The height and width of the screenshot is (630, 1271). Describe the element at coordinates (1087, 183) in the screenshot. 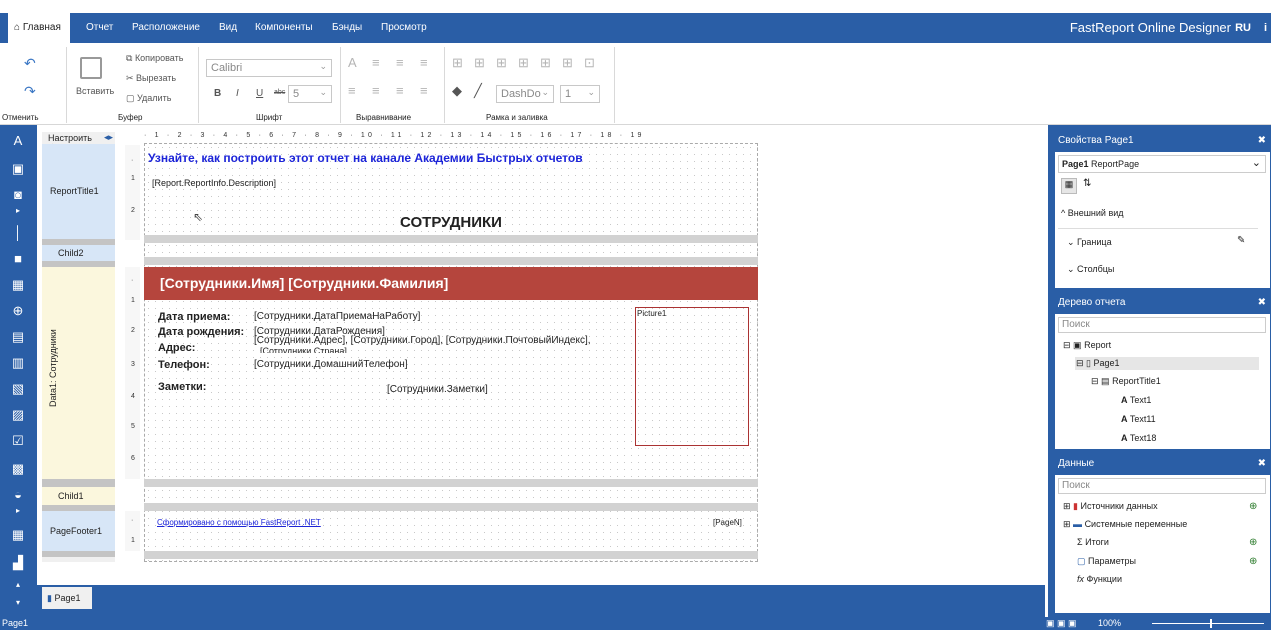

I see `sort-alpha-icon: ⇅` at that location.